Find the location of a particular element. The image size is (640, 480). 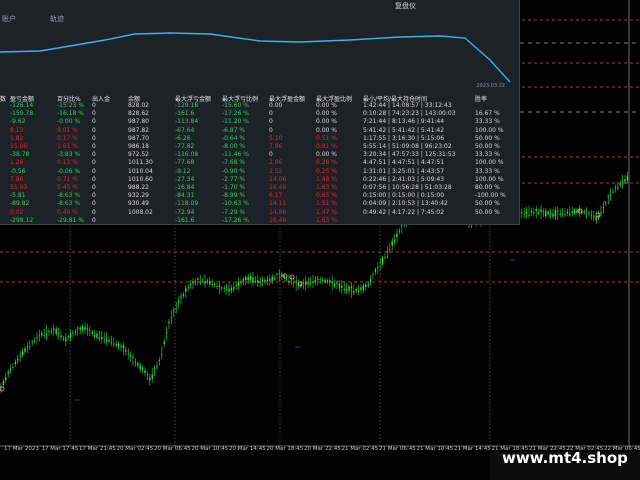

table-cell: -9.12 is located at coordinates (183, 171).